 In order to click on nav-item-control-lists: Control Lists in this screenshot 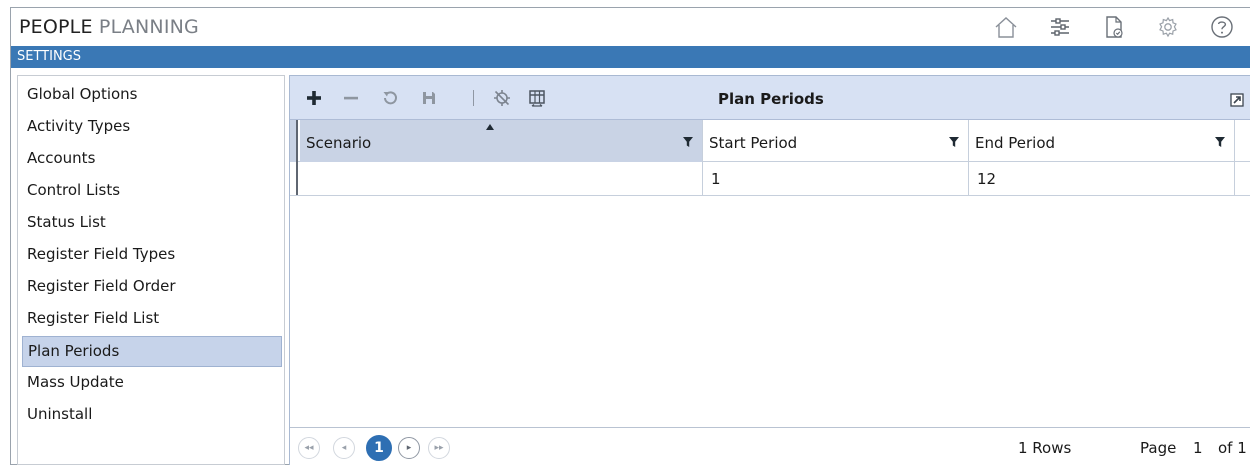, I will do `click(152, 191)`.